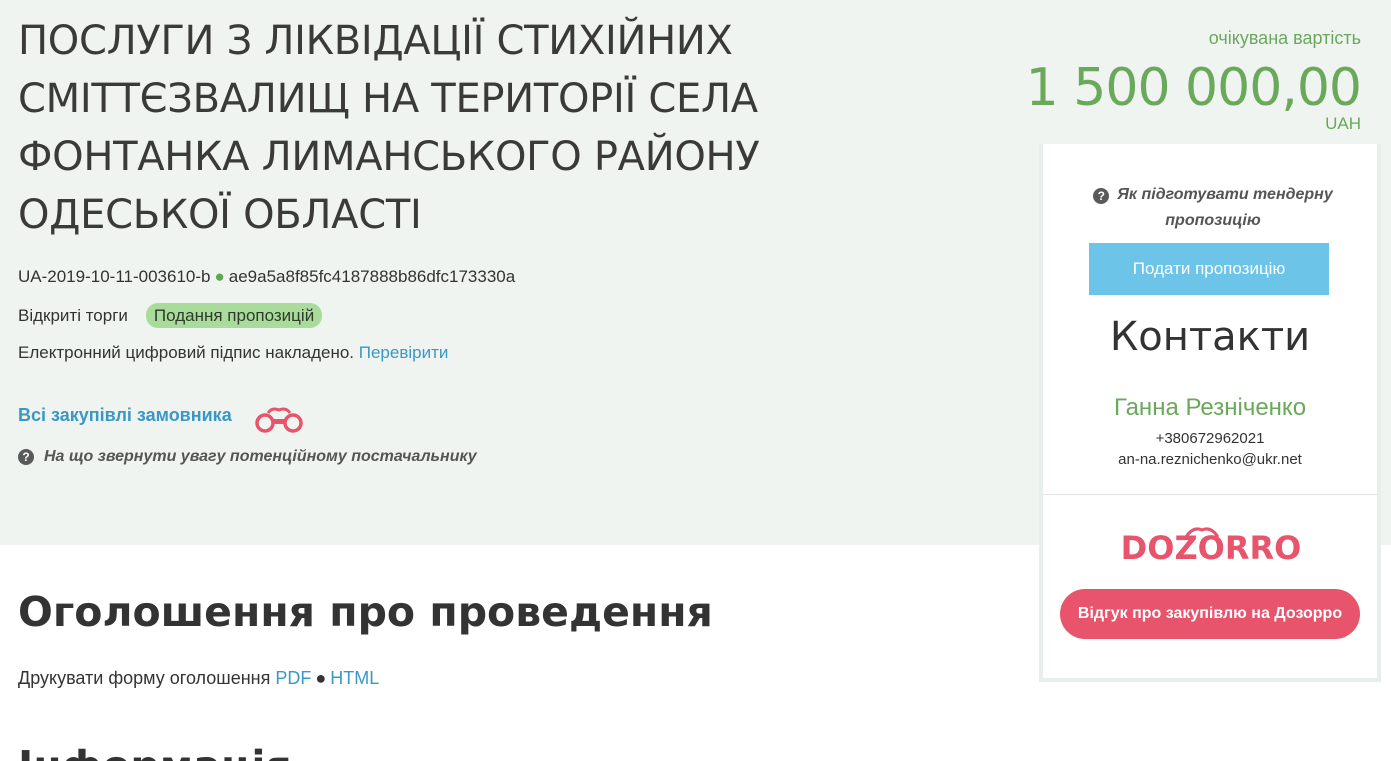 The image size is (1391, 761). What do you see at coordinates (155, 751) in the screenshot?
I see `information-heading: Інформація` at bounding box center [155, 751].